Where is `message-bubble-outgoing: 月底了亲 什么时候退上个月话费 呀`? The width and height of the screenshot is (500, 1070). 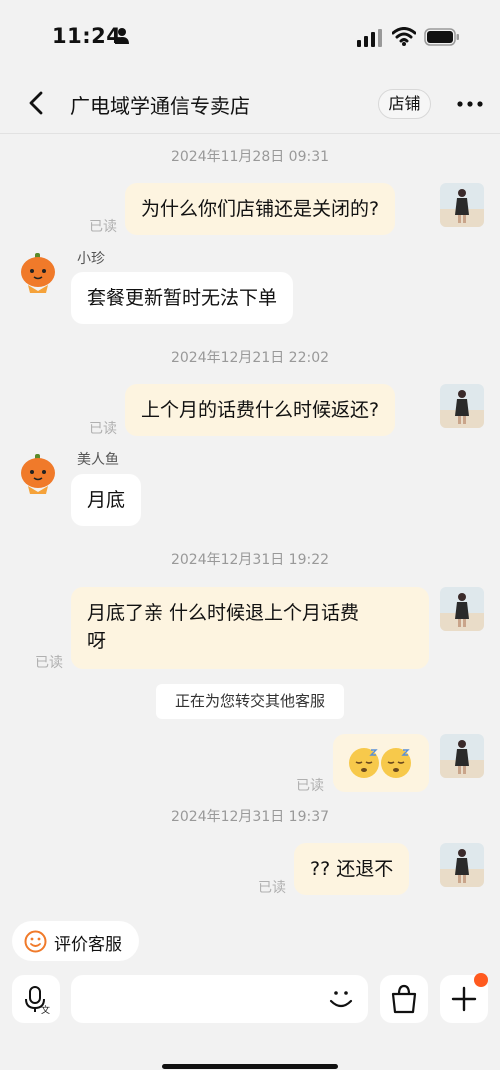 message-bubble-outgoing: 月底了亲 什么时候退上个月话费 呀 is located at coordinates (250, 628).